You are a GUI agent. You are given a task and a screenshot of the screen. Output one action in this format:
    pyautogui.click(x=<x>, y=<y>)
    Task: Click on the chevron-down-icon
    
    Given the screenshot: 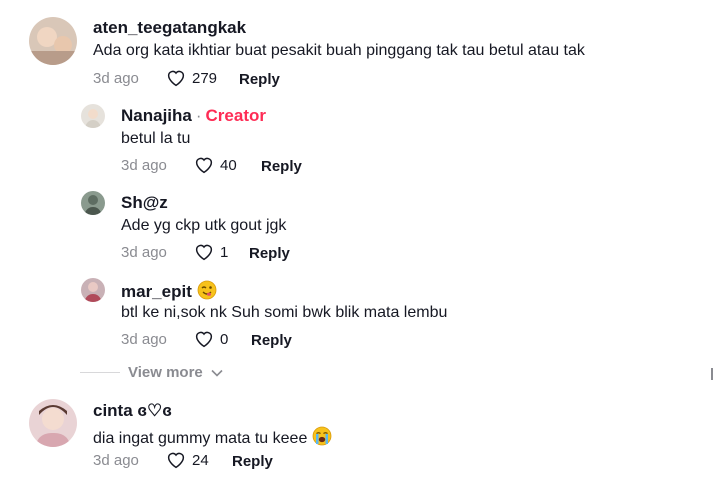 What is the action you would take?
    pyautogui.click(x=217, y=373)
    